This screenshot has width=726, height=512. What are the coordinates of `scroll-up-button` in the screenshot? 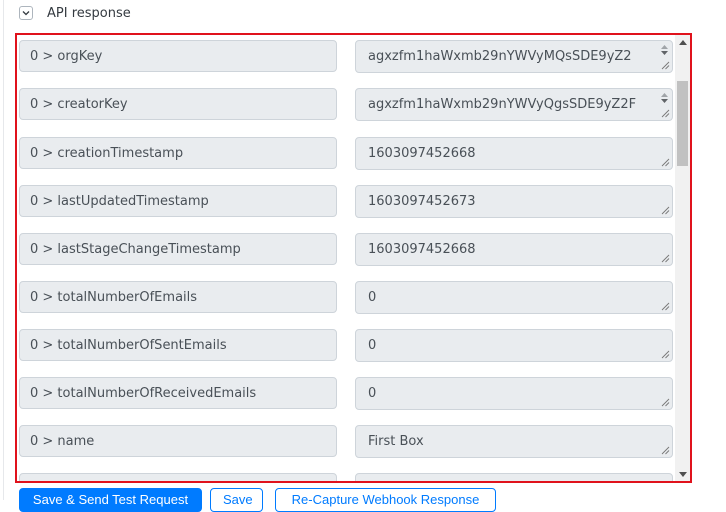 It's located at (682, 42).